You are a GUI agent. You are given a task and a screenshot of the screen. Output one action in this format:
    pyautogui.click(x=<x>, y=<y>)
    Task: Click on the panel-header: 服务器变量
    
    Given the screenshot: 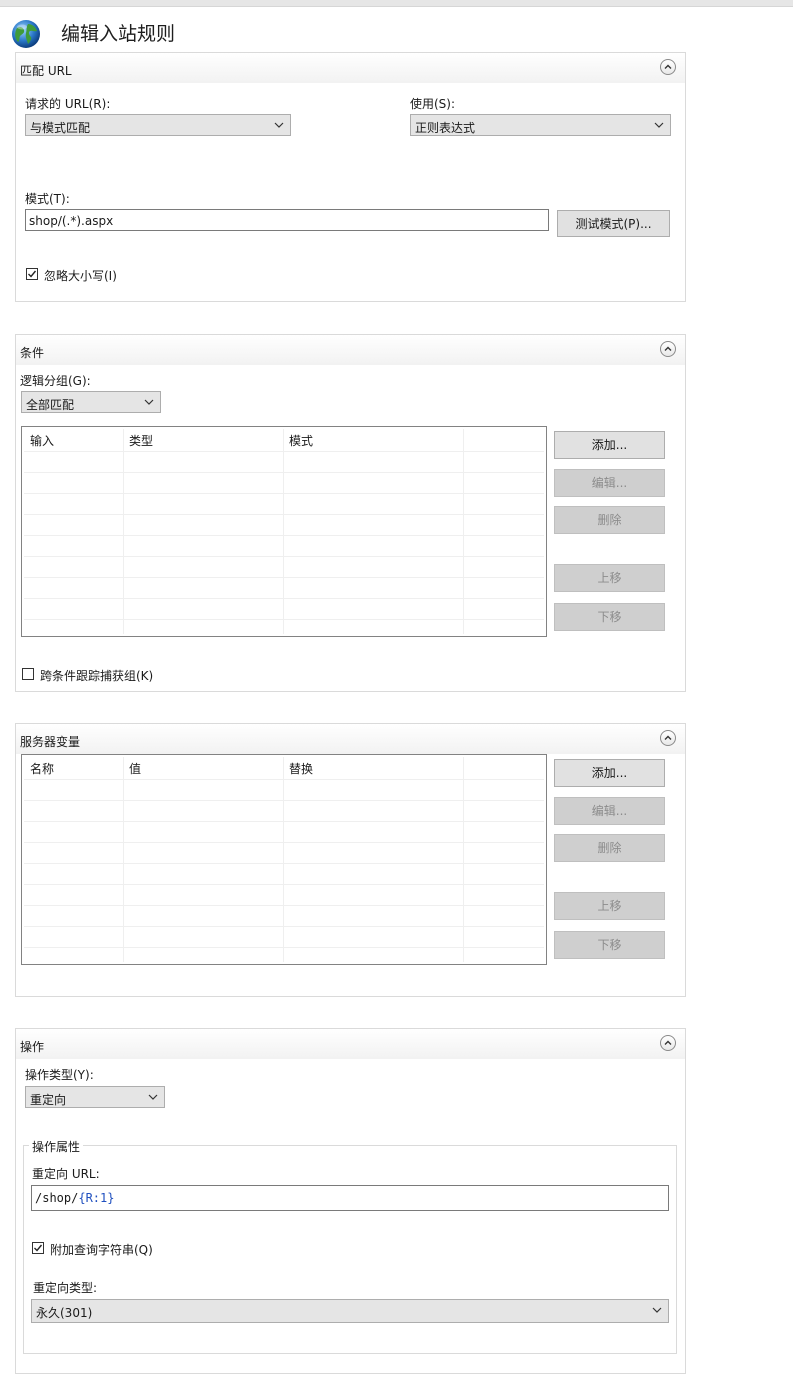 What is the action you would take?
    pyautogui.click(x=350, y=739)
    